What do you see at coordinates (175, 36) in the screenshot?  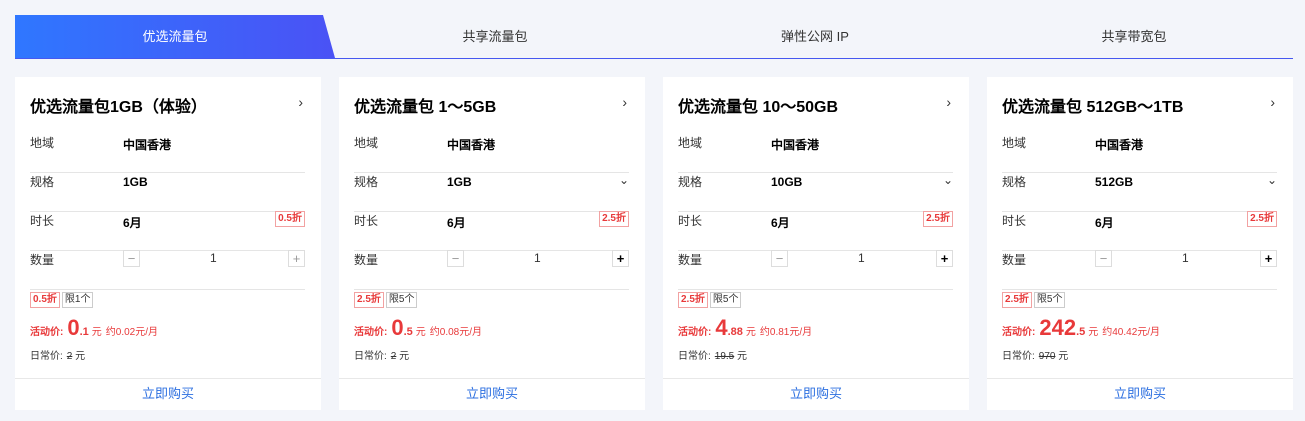 I see `tab-preferred-traffic: 优选流量包` at bounding box center [175, 36].